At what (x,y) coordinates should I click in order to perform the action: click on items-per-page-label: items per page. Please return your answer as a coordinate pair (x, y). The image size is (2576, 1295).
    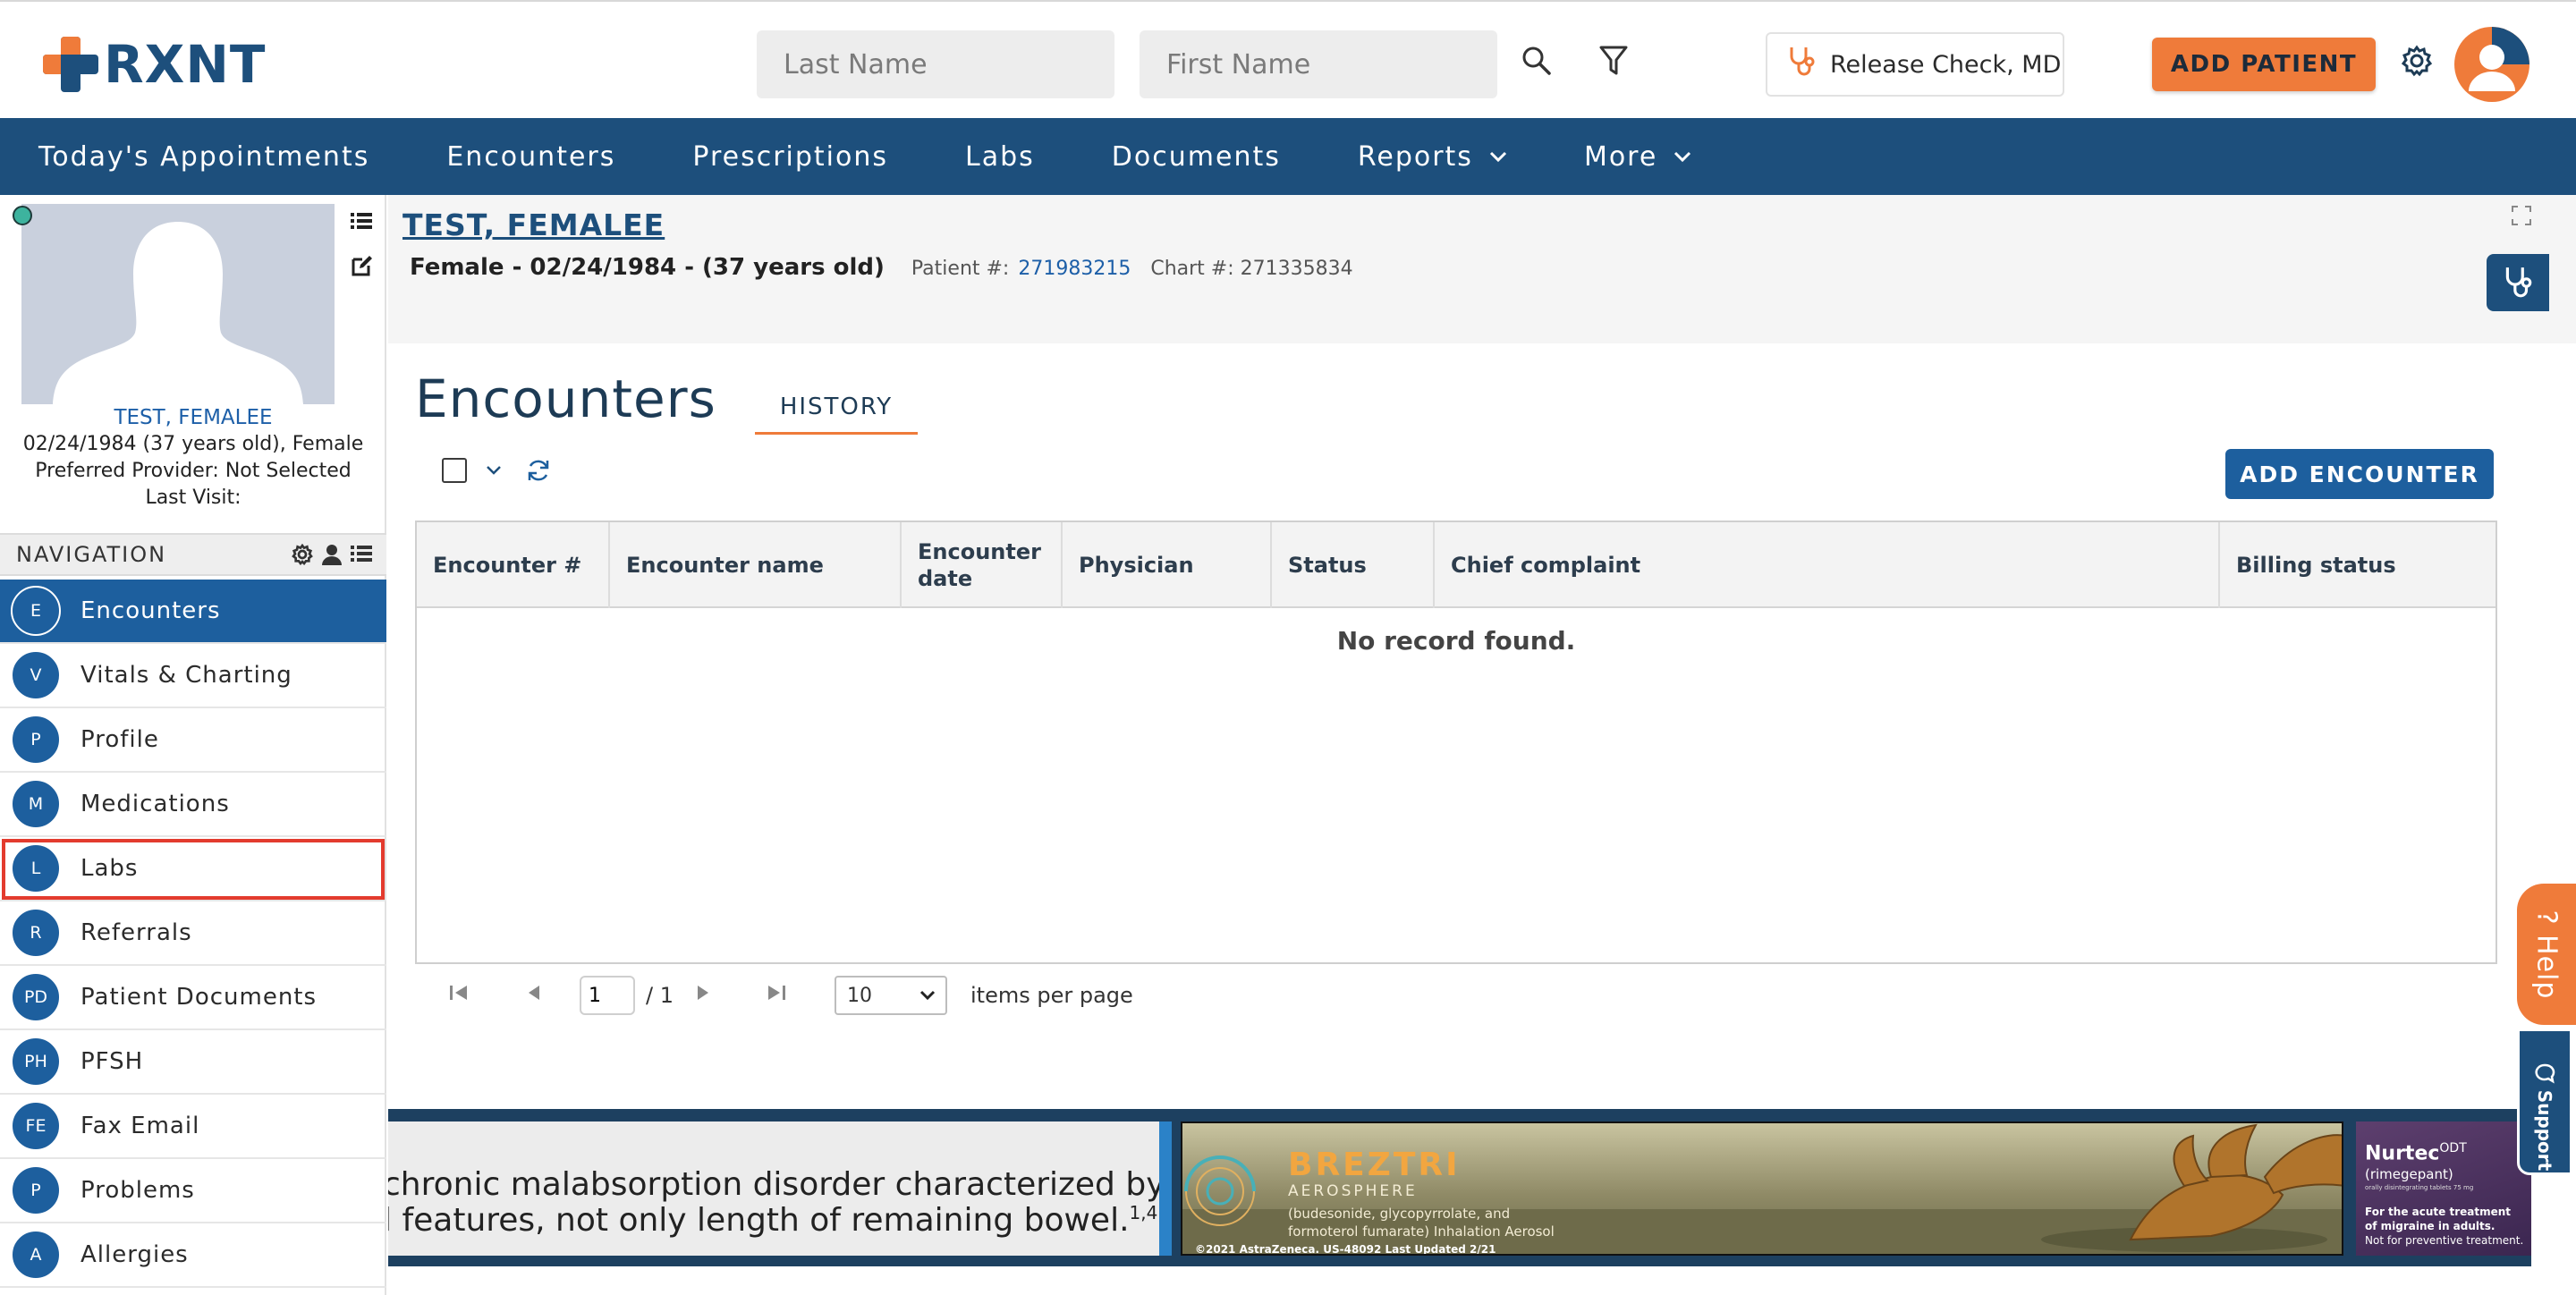
    Looking at the image, I should click on (1051, 995).